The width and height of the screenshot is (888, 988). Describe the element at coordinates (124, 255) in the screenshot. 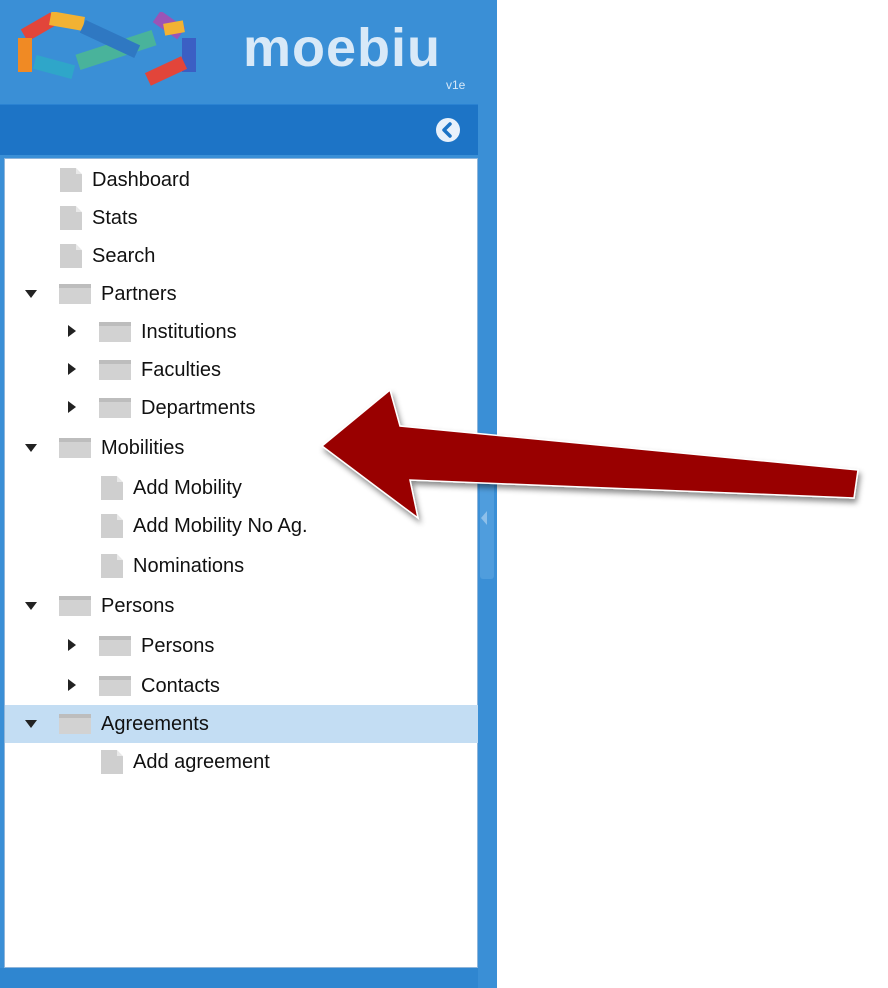

I see `tree-item-label: Search` at that location.